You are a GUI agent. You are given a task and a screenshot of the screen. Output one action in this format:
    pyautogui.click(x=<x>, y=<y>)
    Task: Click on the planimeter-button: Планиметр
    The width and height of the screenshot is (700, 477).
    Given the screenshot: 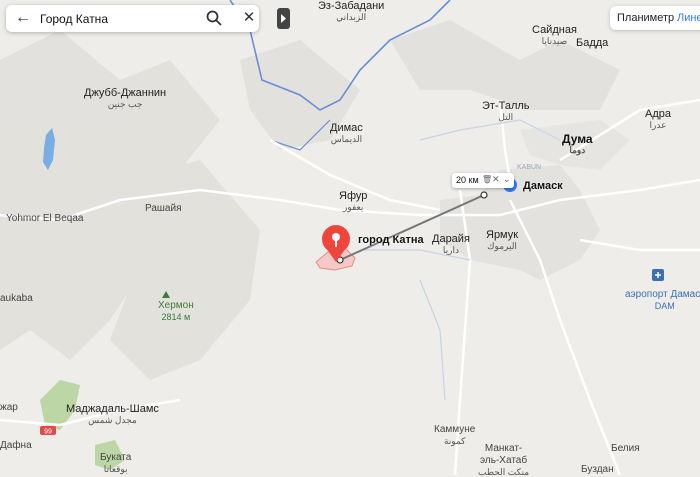 What is the action you would take?
    pyautogui.click(x=645, y=18)
    